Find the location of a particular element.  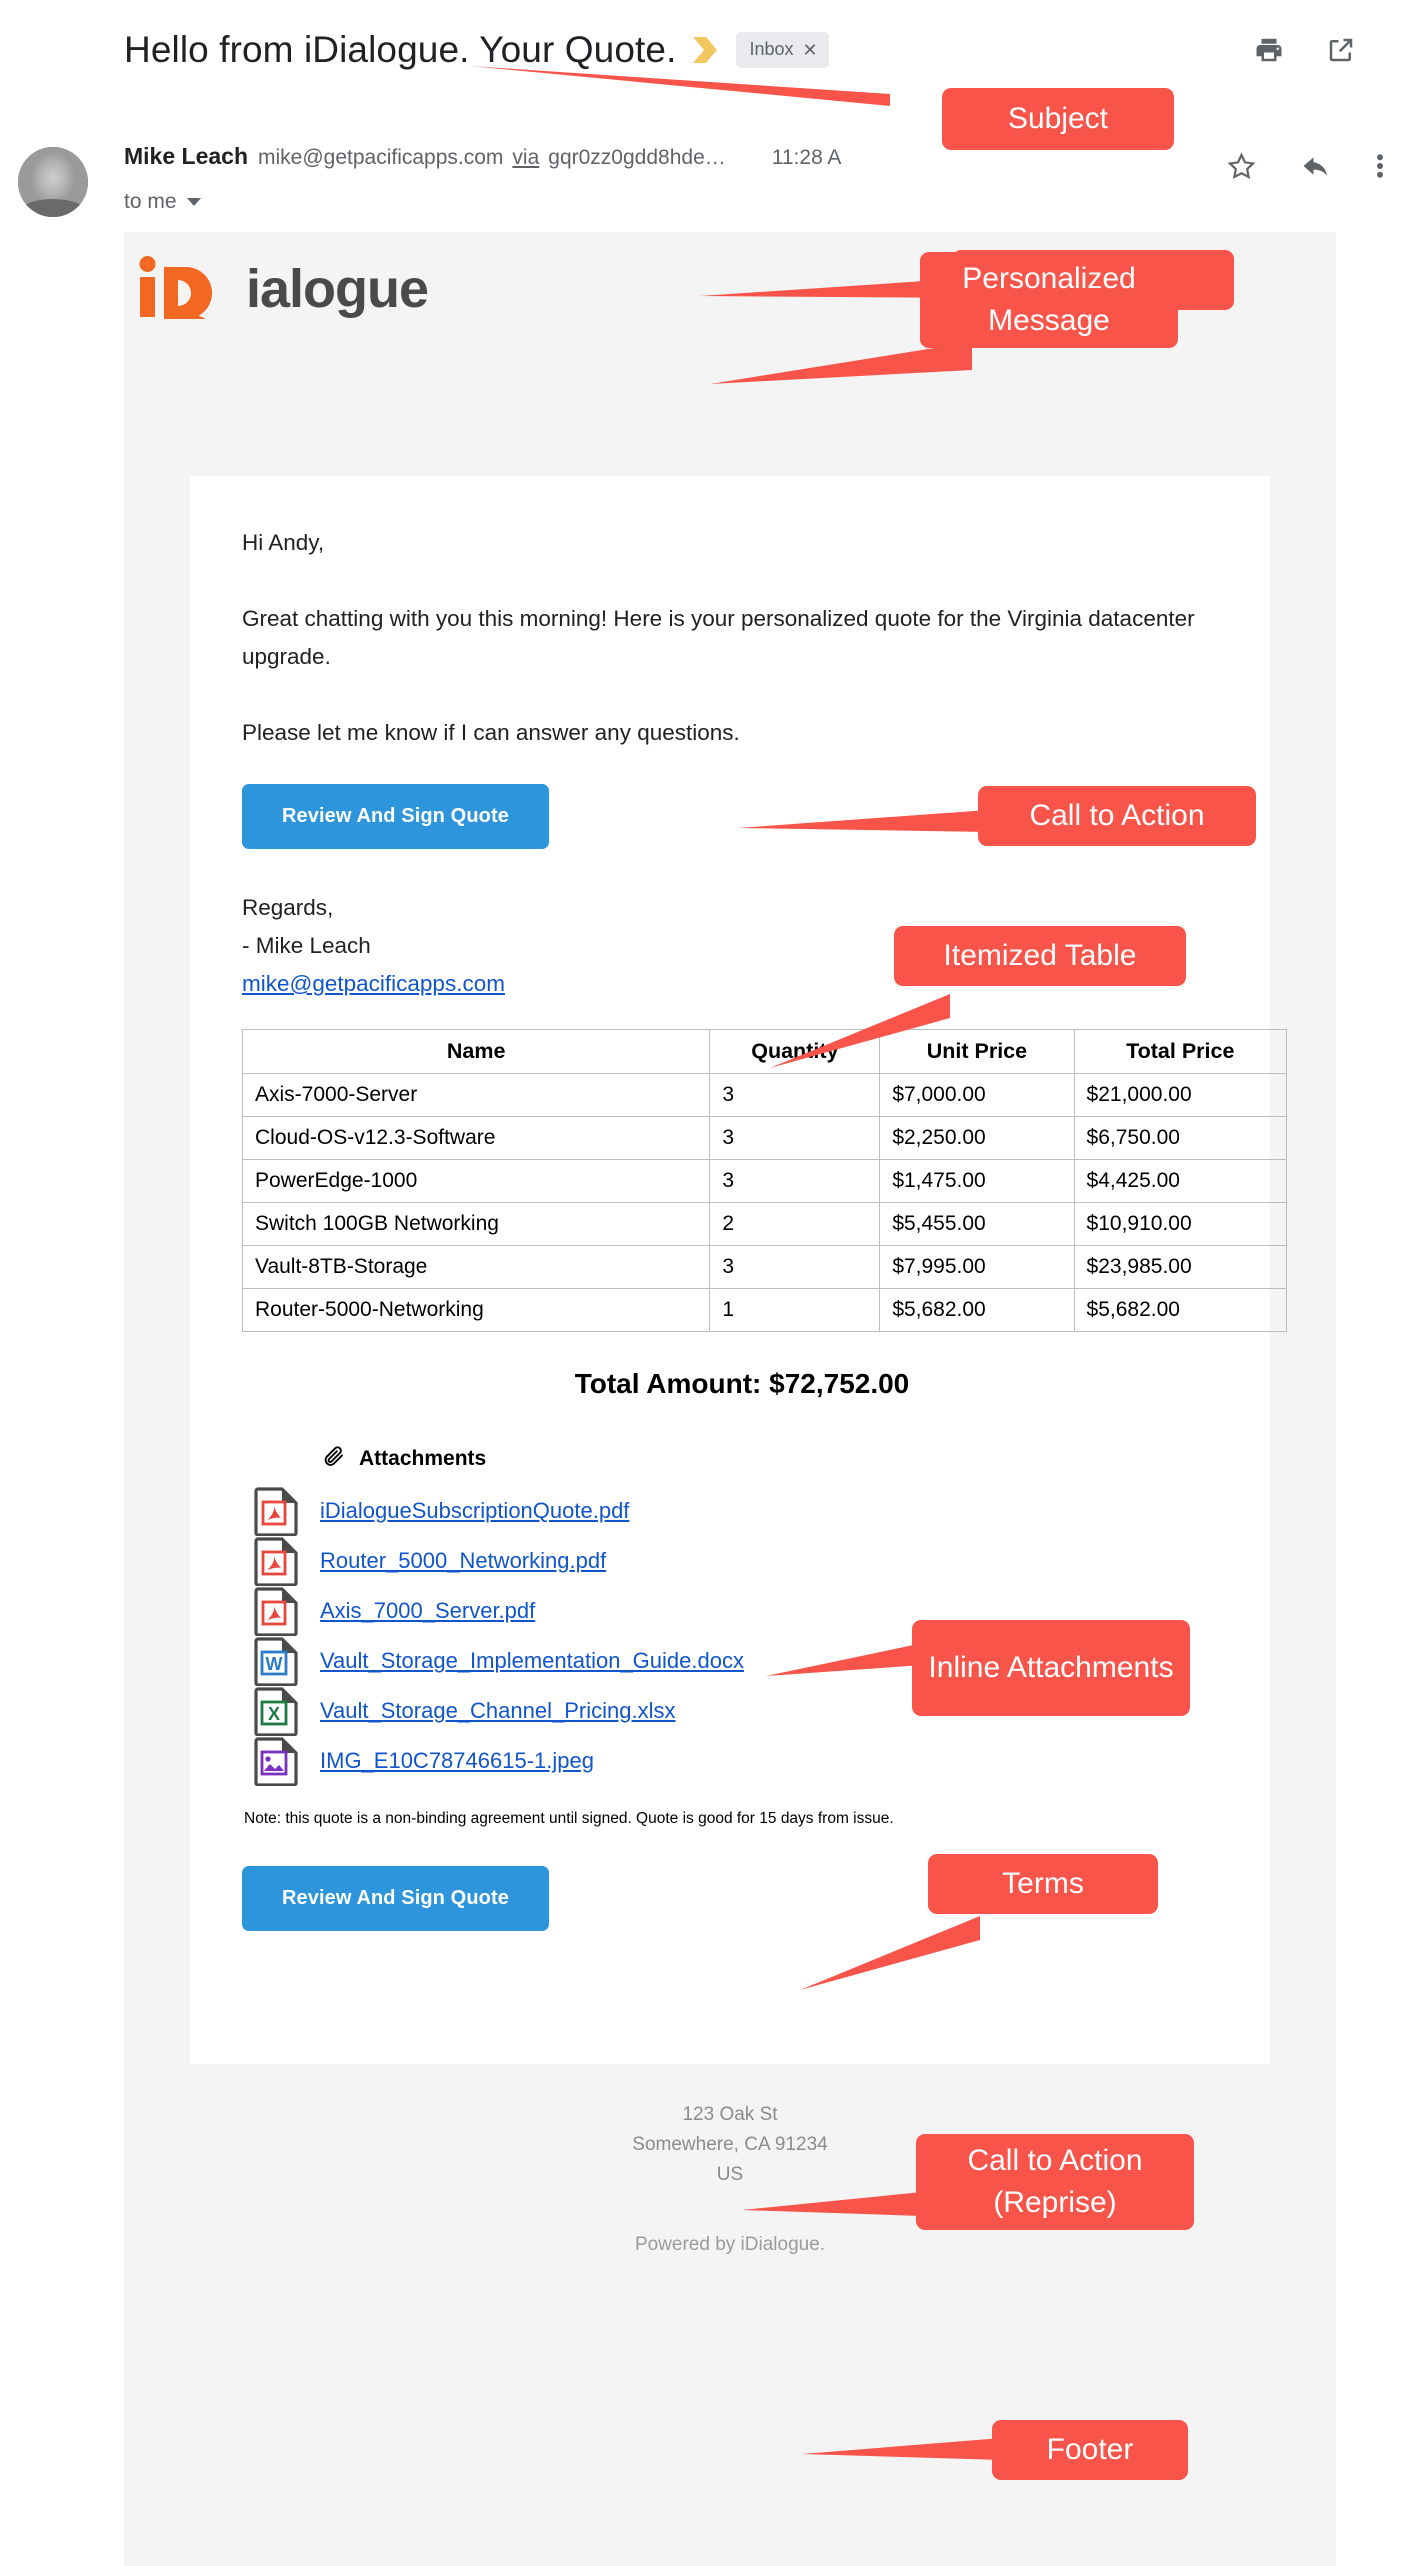

idialogue-logo: ialogue is located at coordinates (281, 289).